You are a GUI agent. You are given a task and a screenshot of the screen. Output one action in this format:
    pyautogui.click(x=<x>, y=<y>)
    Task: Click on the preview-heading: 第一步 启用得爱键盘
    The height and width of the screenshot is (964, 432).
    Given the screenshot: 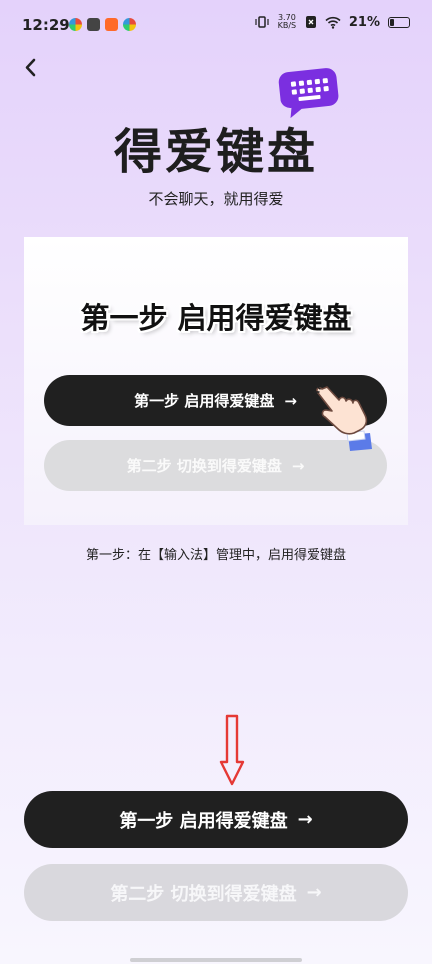 What is the action you would take?
    pyautogui.click(x=216, y=318)
    